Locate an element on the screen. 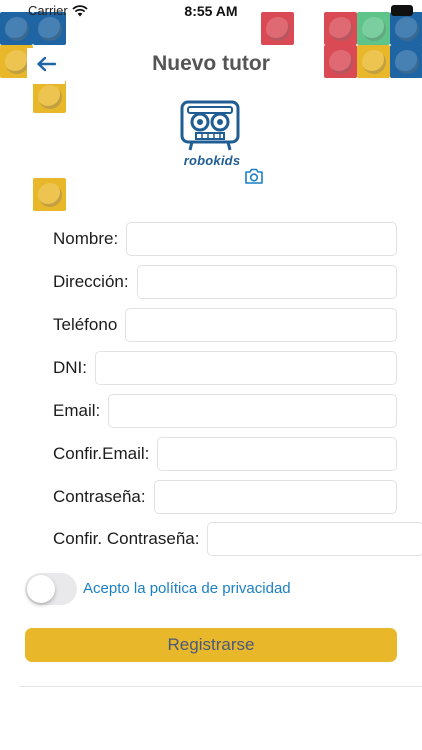 The image size is (422, 750). camera-icon is located at coordinates (254, 176).